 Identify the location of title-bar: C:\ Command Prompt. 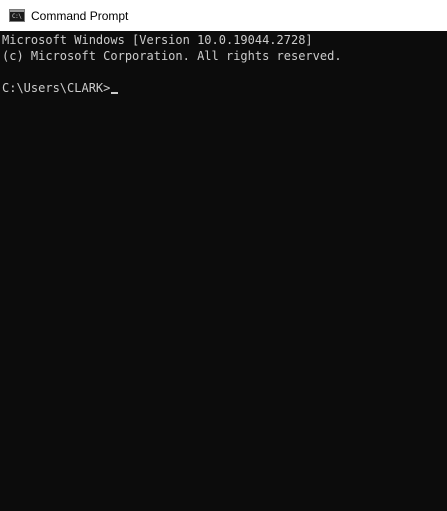
(223, 15).